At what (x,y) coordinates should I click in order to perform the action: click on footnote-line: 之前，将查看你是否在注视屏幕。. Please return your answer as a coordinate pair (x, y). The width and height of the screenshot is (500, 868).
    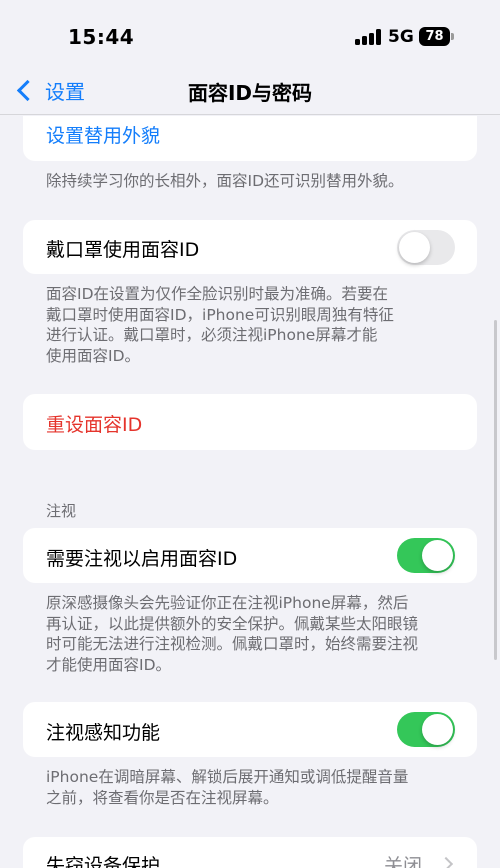
    Looking at the image, I should click on (162, 797).